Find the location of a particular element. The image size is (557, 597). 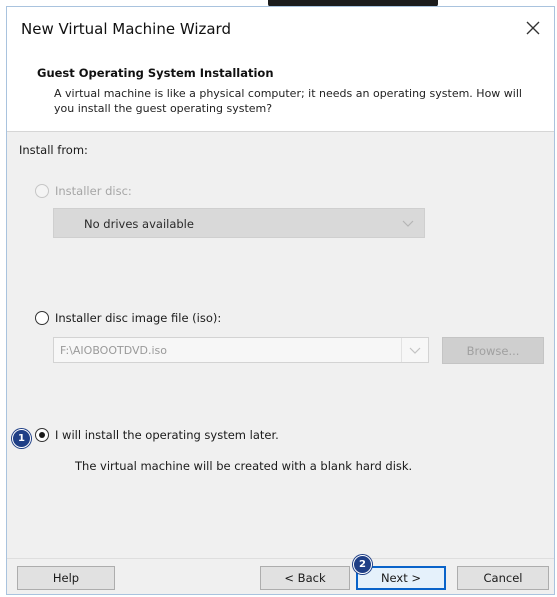

install-from-label: Install from: is located at coordinates (53, 150).